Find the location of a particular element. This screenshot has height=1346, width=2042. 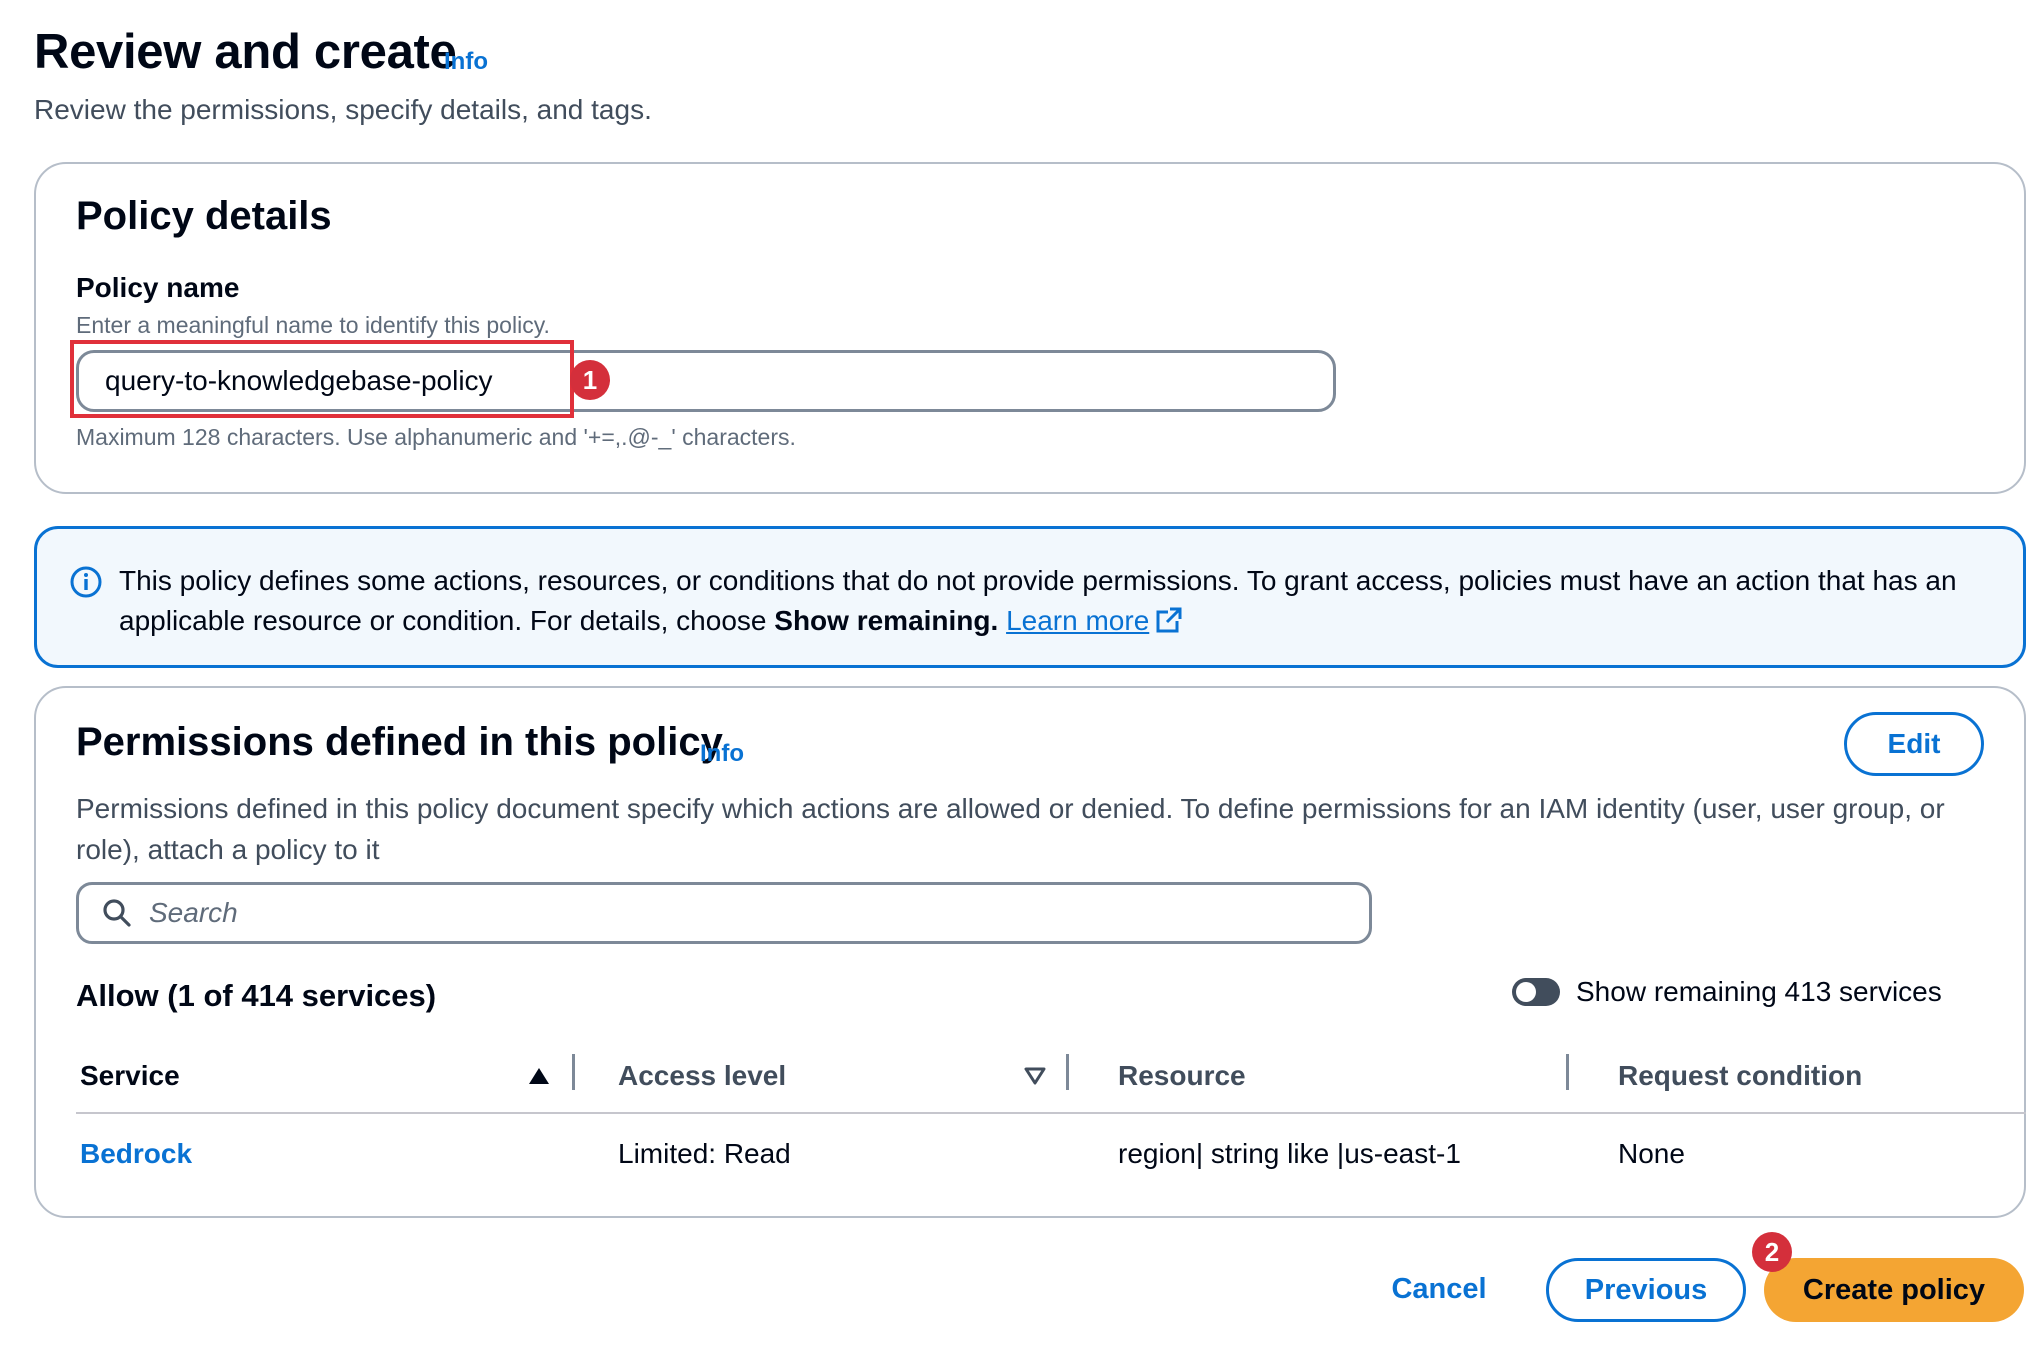

cancel-button: Cancel is located at coordinates (1439, 1289).